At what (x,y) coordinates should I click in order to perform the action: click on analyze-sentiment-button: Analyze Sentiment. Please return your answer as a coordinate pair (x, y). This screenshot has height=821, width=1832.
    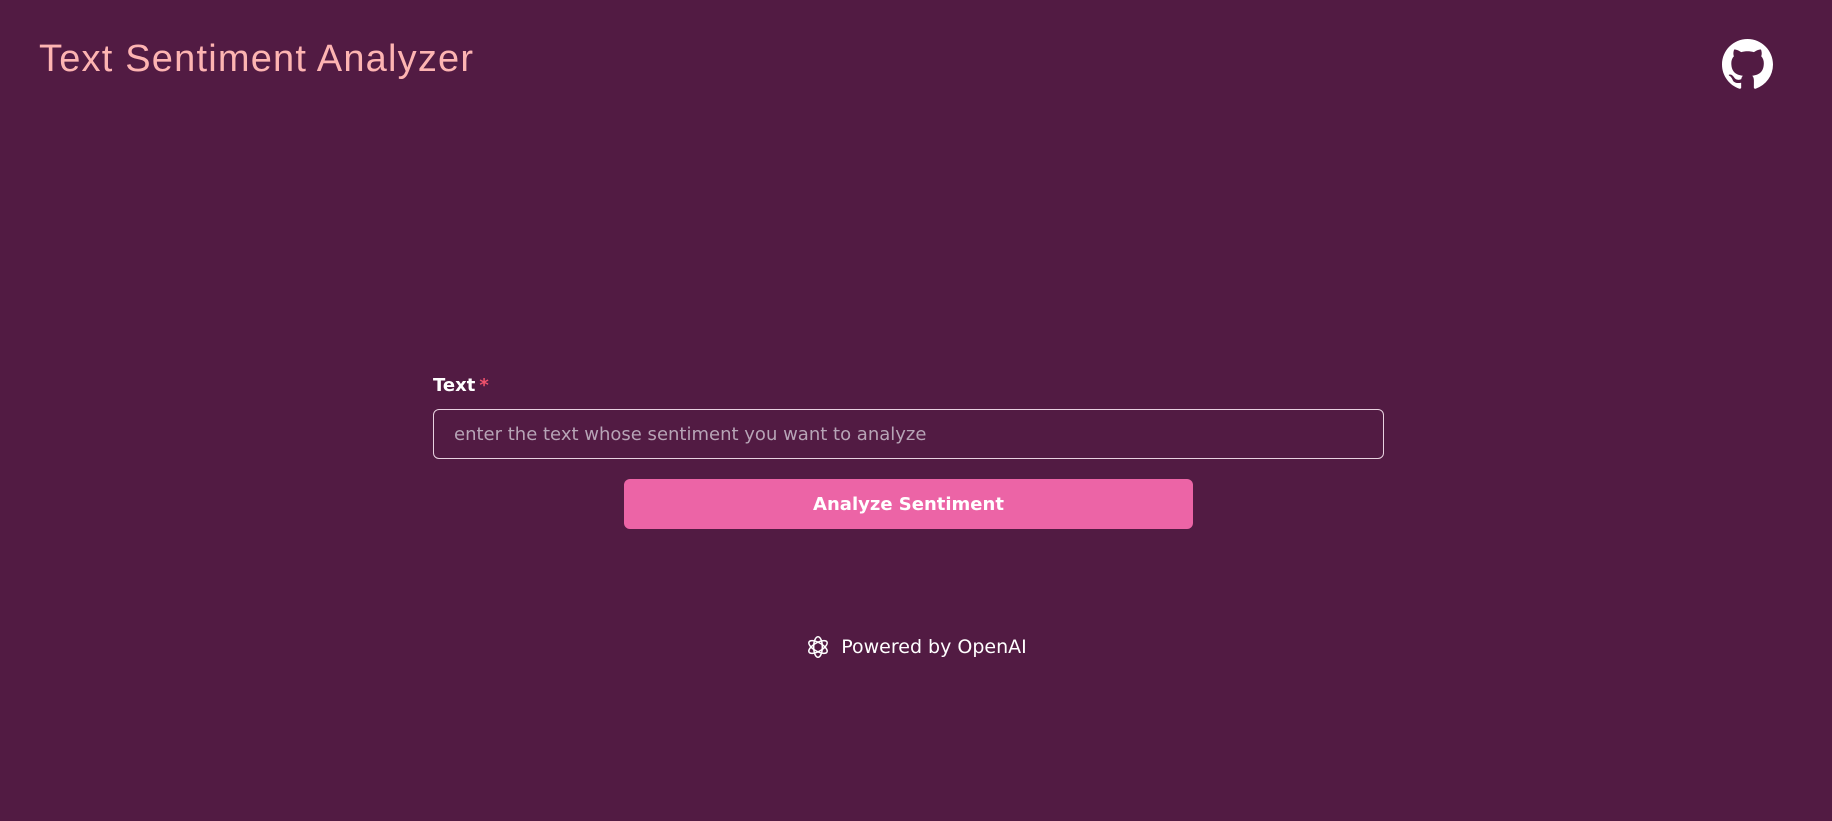
    Looking at the image, I should click on (908, 504).